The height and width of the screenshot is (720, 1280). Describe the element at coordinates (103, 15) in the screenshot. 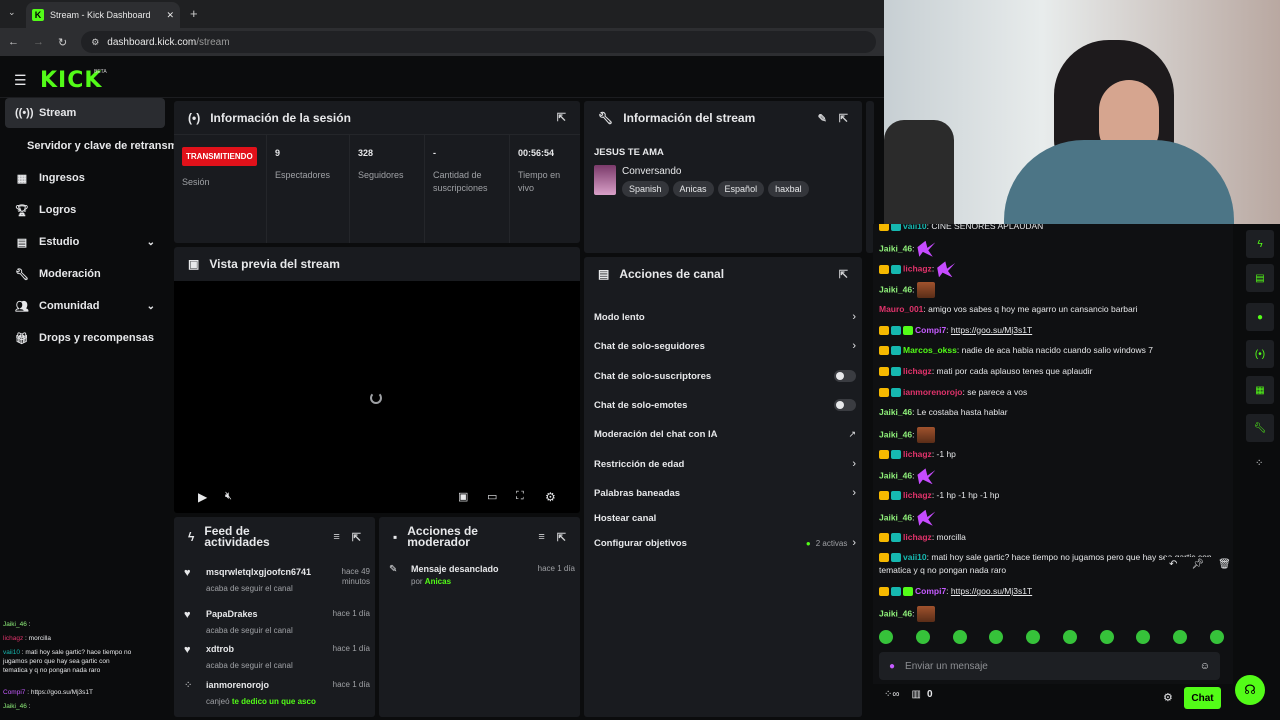

I see `browser-tab: K Stream - Kick Dashboard ✕` at that location.